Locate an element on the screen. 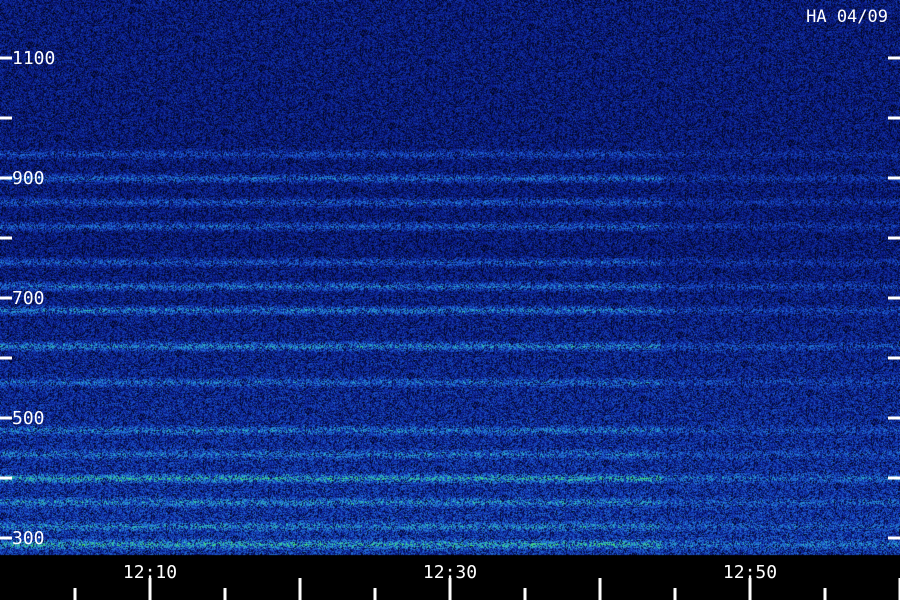 This screenshot has width=900, height=600. x-tick-label: 12:10 is located at coordinates (150, 572).